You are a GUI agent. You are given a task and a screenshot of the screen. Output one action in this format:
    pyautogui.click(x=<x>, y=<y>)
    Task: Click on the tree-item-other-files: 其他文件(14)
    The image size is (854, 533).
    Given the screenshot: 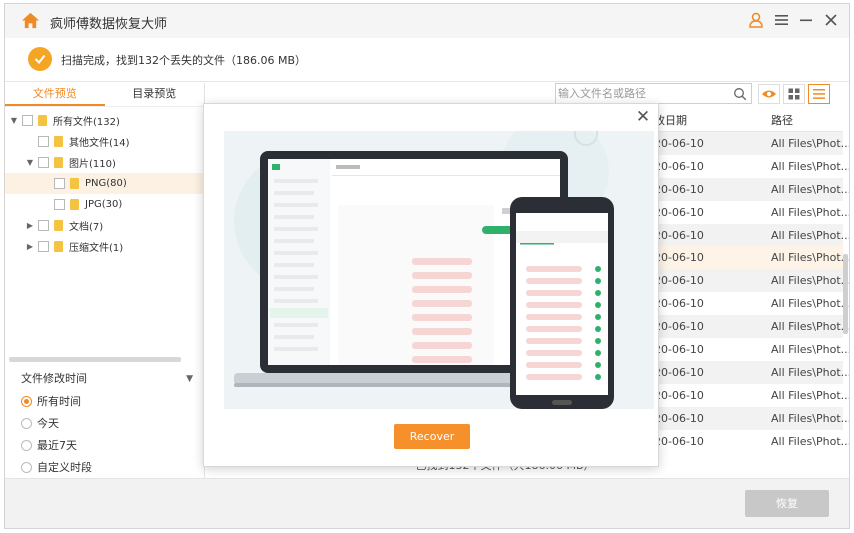 What is the action you would take?
    pyautogui.click(x=104, y=141)
    